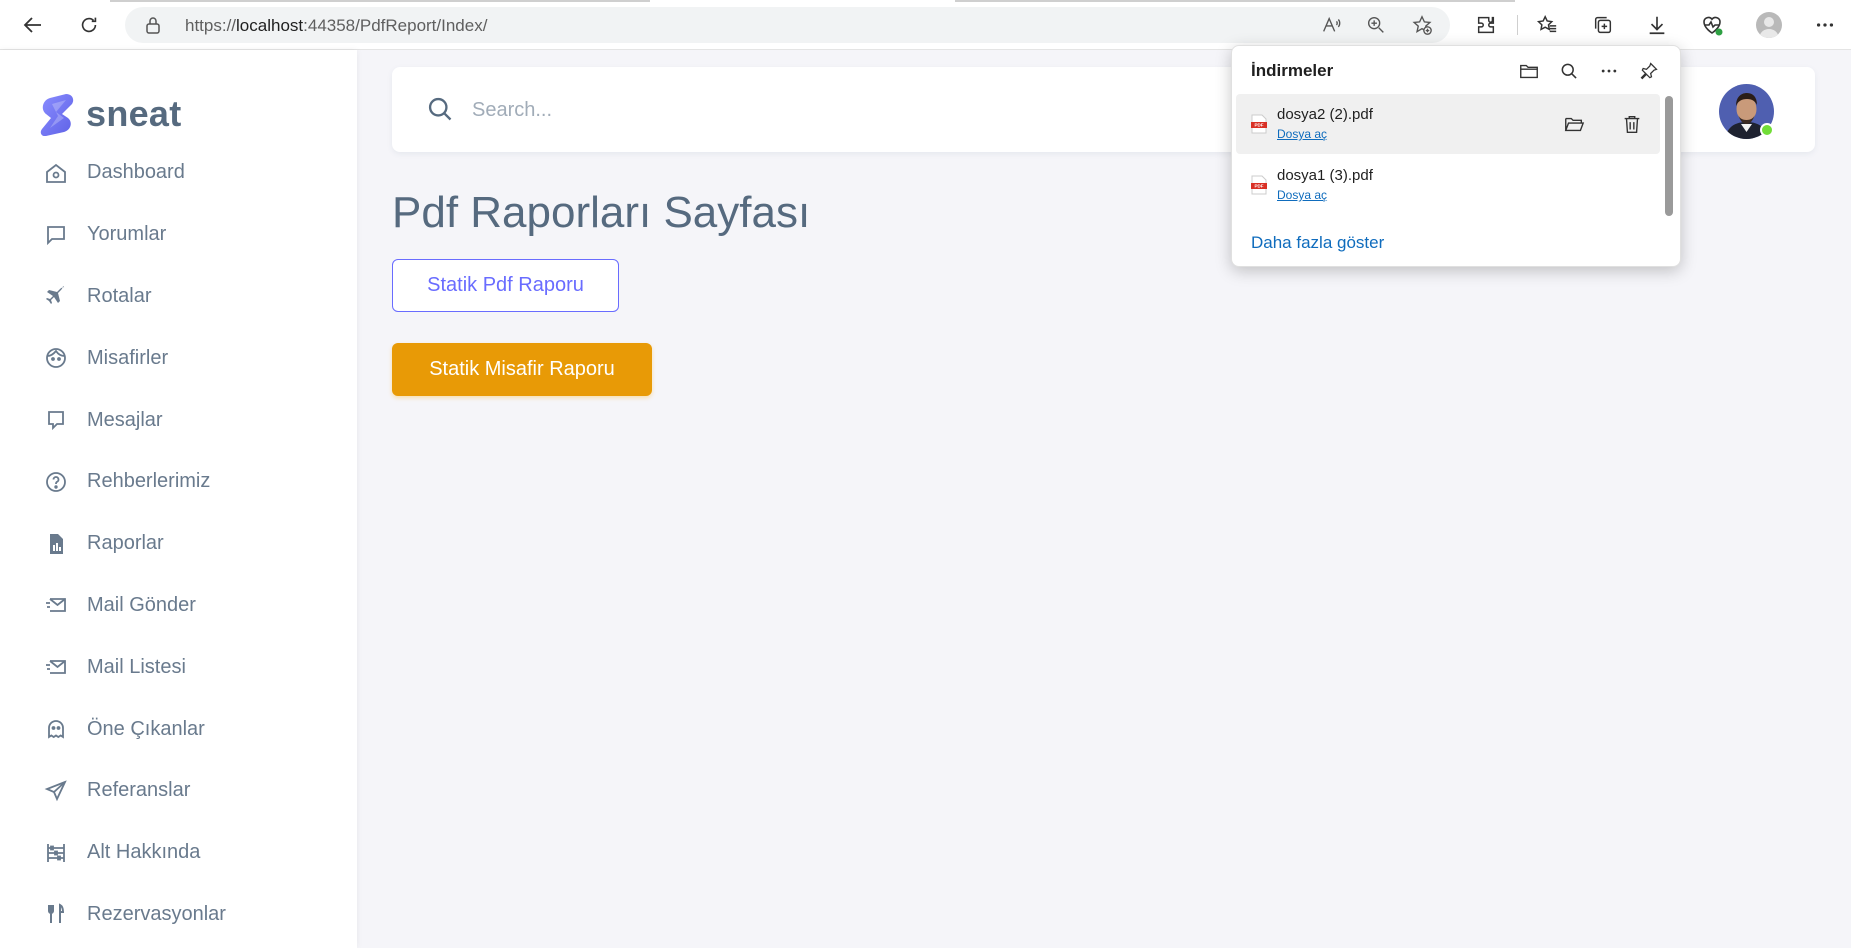  Describe the element at coordinates (1325, 114) in the screenshot. I see `download-filename: dosya2 (2).pdf` at that location.